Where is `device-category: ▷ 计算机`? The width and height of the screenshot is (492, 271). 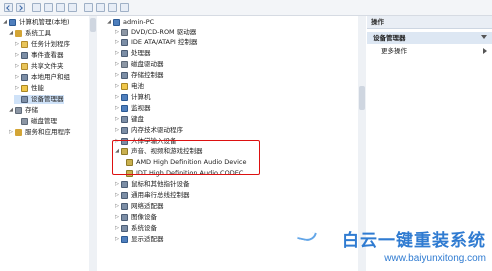 device-category: ▷ 计算机 is located at coordinates (132, 97).